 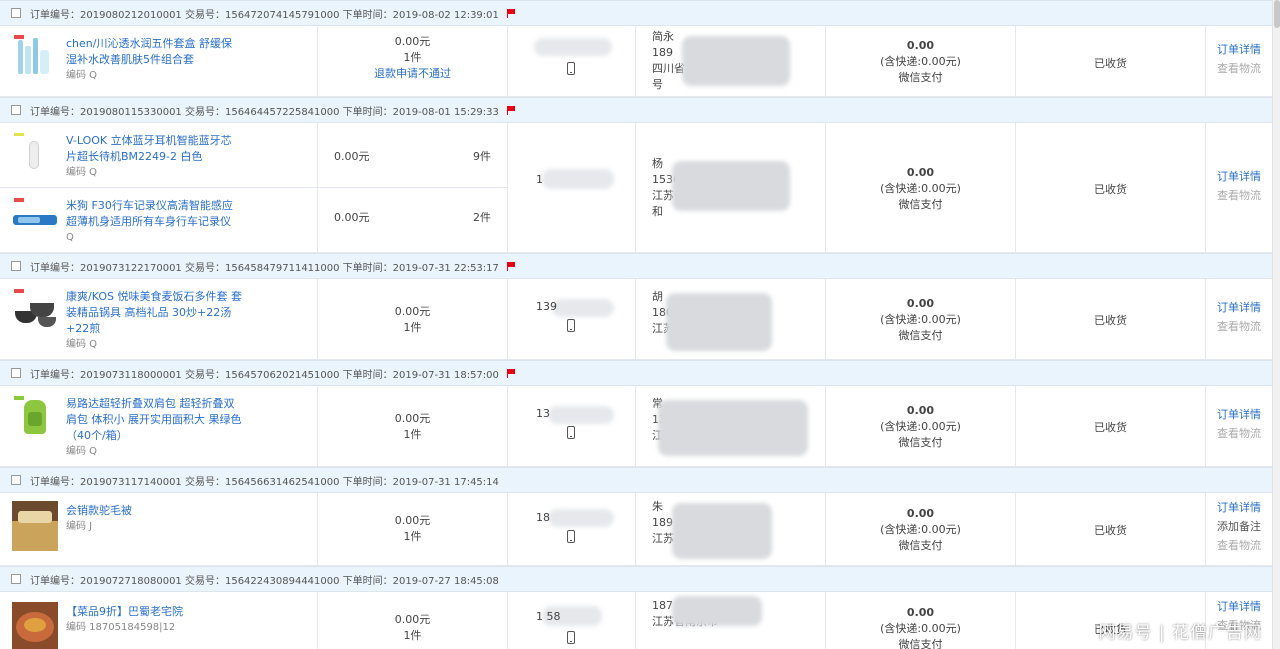 I want to click on product-code: 编码 J, so click(x=79, y=526).